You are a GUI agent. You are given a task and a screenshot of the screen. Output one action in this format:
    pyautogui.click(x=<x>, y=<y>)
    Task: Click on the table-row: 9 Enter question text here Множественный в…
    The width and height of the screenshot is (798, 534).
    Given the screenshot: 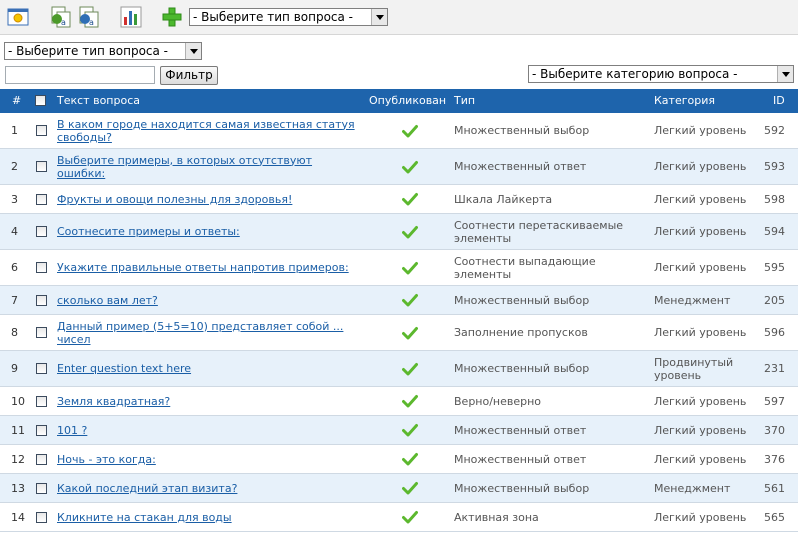 What is the action you would take?
    pyautogui.click(x=399, y=369)
    